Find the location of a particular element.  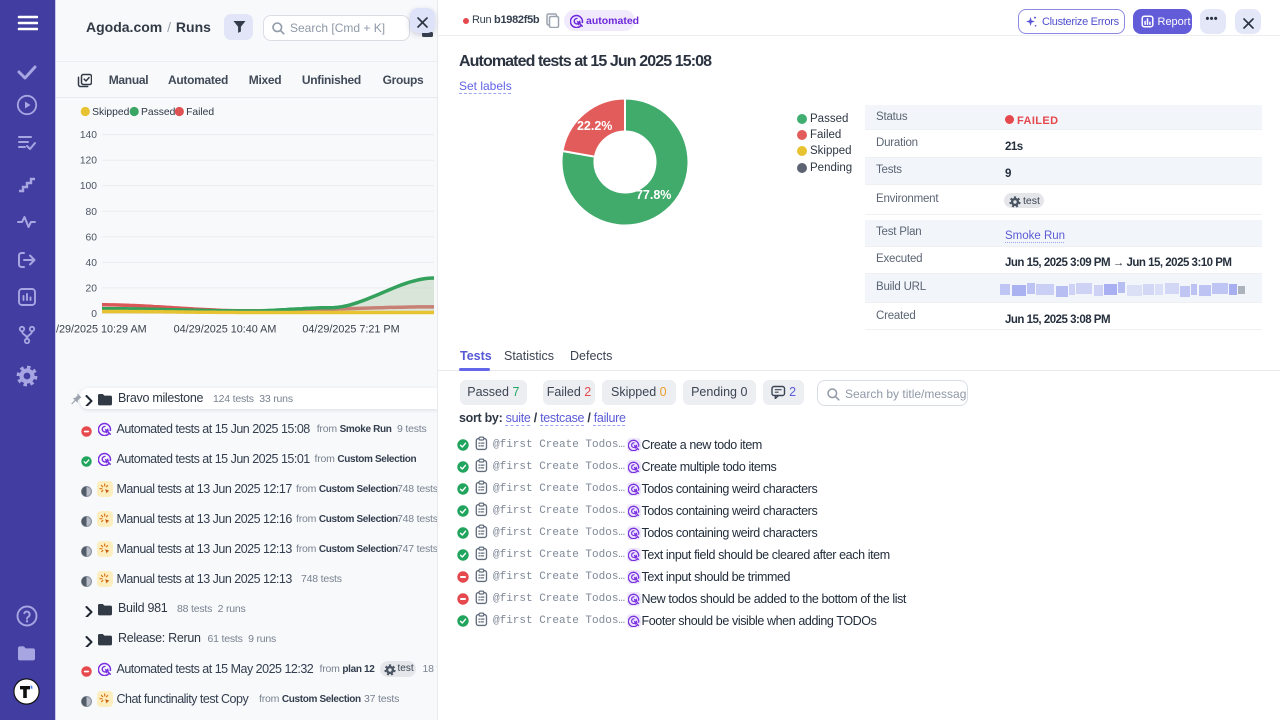

svg-text: 04/29/2025 7:21 PM is located at coordinates (350, 330).